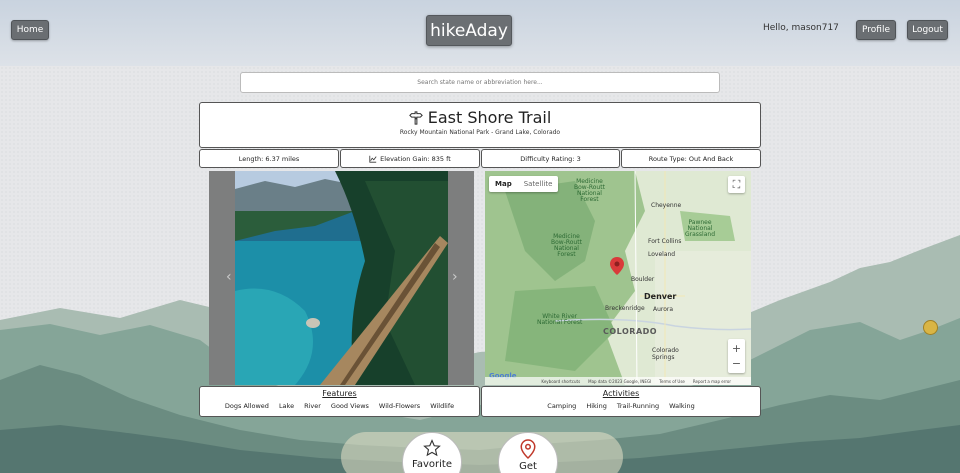 Image resolution: width=960 pixels, height=473 pixels. What do you see at coordinates (560, 381) in the screenshot?
I see `keyboard-shortcuts-link: Keyboard shortcuts` at bounding box center [560, 381].